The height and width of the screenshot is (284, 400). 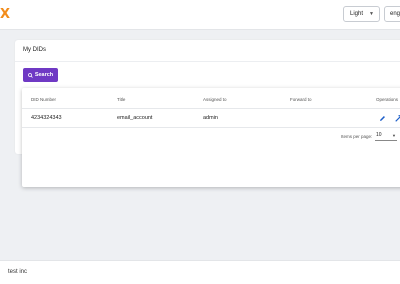 What do you see at coordinates (395, 14) in the screenshot?
I see `language-select-value: eng` at bounding box center [395, 14].